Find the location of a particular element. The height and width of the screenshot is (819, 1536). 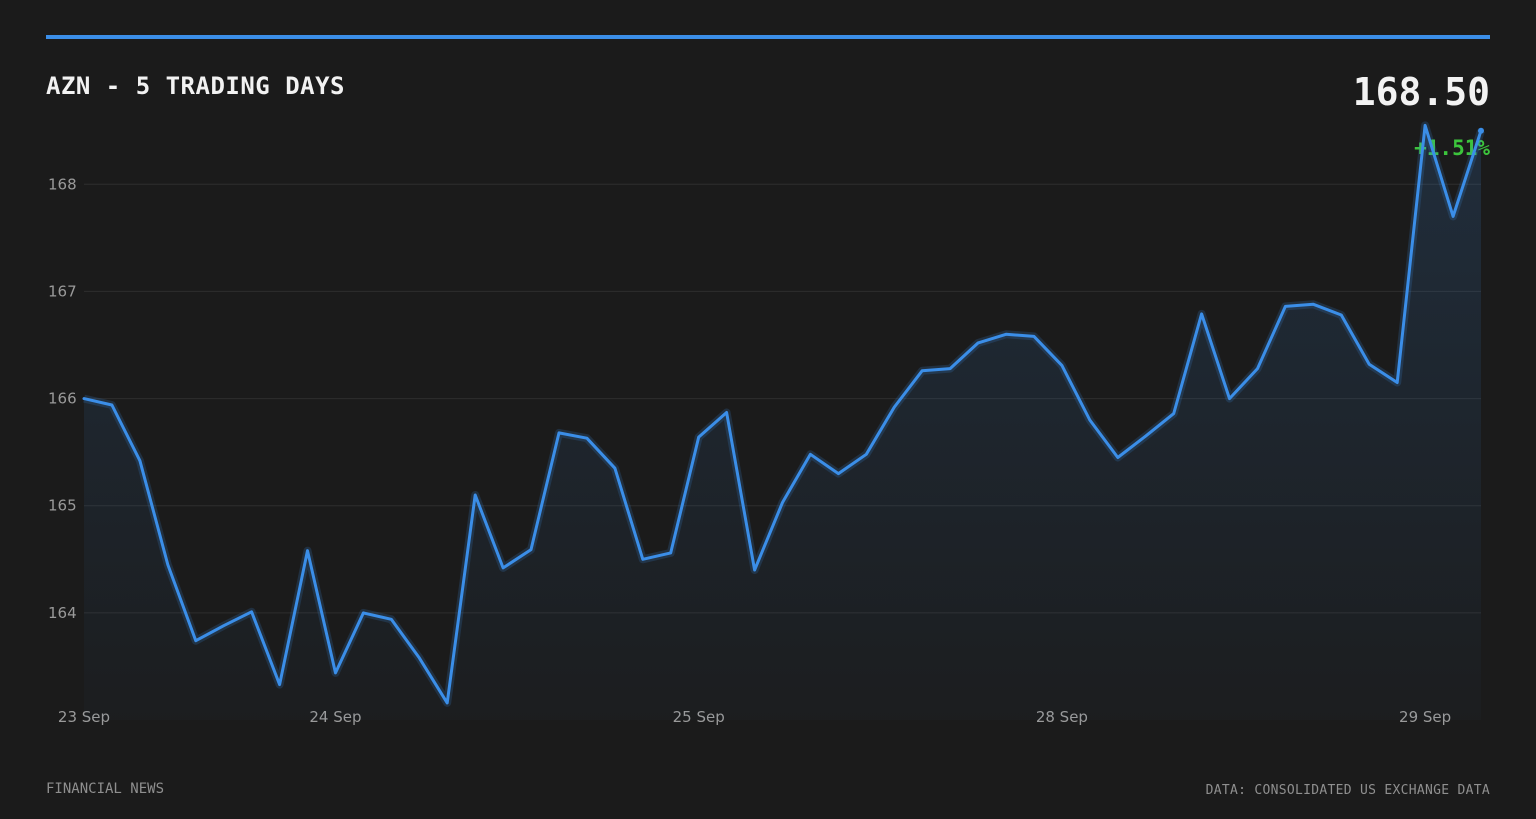

price-point is located at coordinates (1481, 130).